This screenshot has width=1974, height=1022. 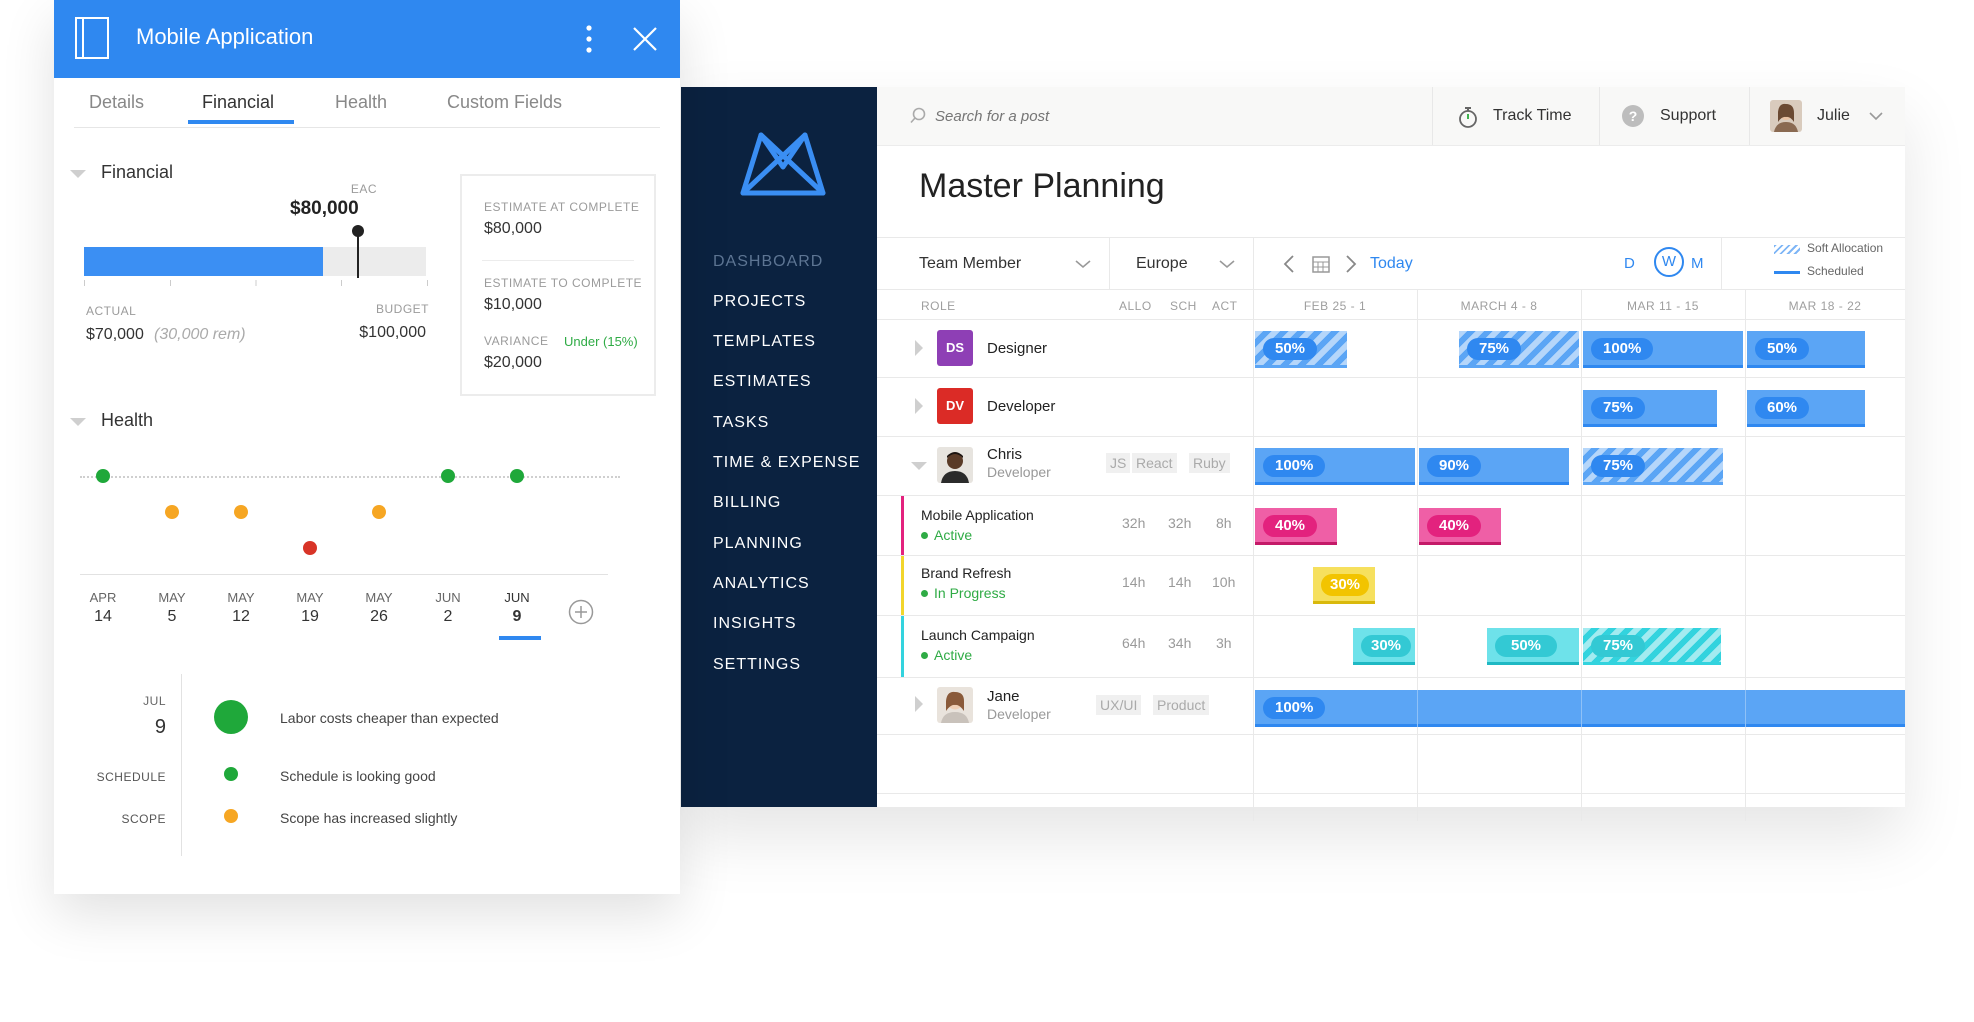 I want to click on row-project-name: Launch Campaign, so click(x=978, y=635).